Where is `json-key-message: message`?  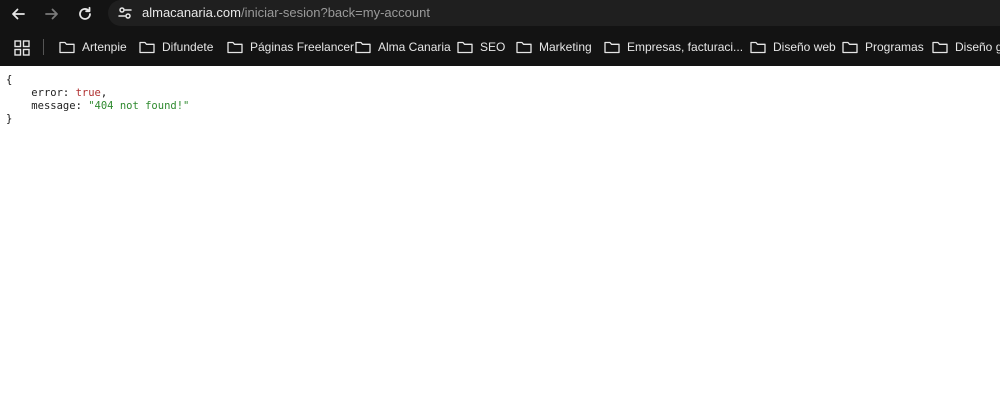 json-key-message: message is located at coordinates (53, 106).